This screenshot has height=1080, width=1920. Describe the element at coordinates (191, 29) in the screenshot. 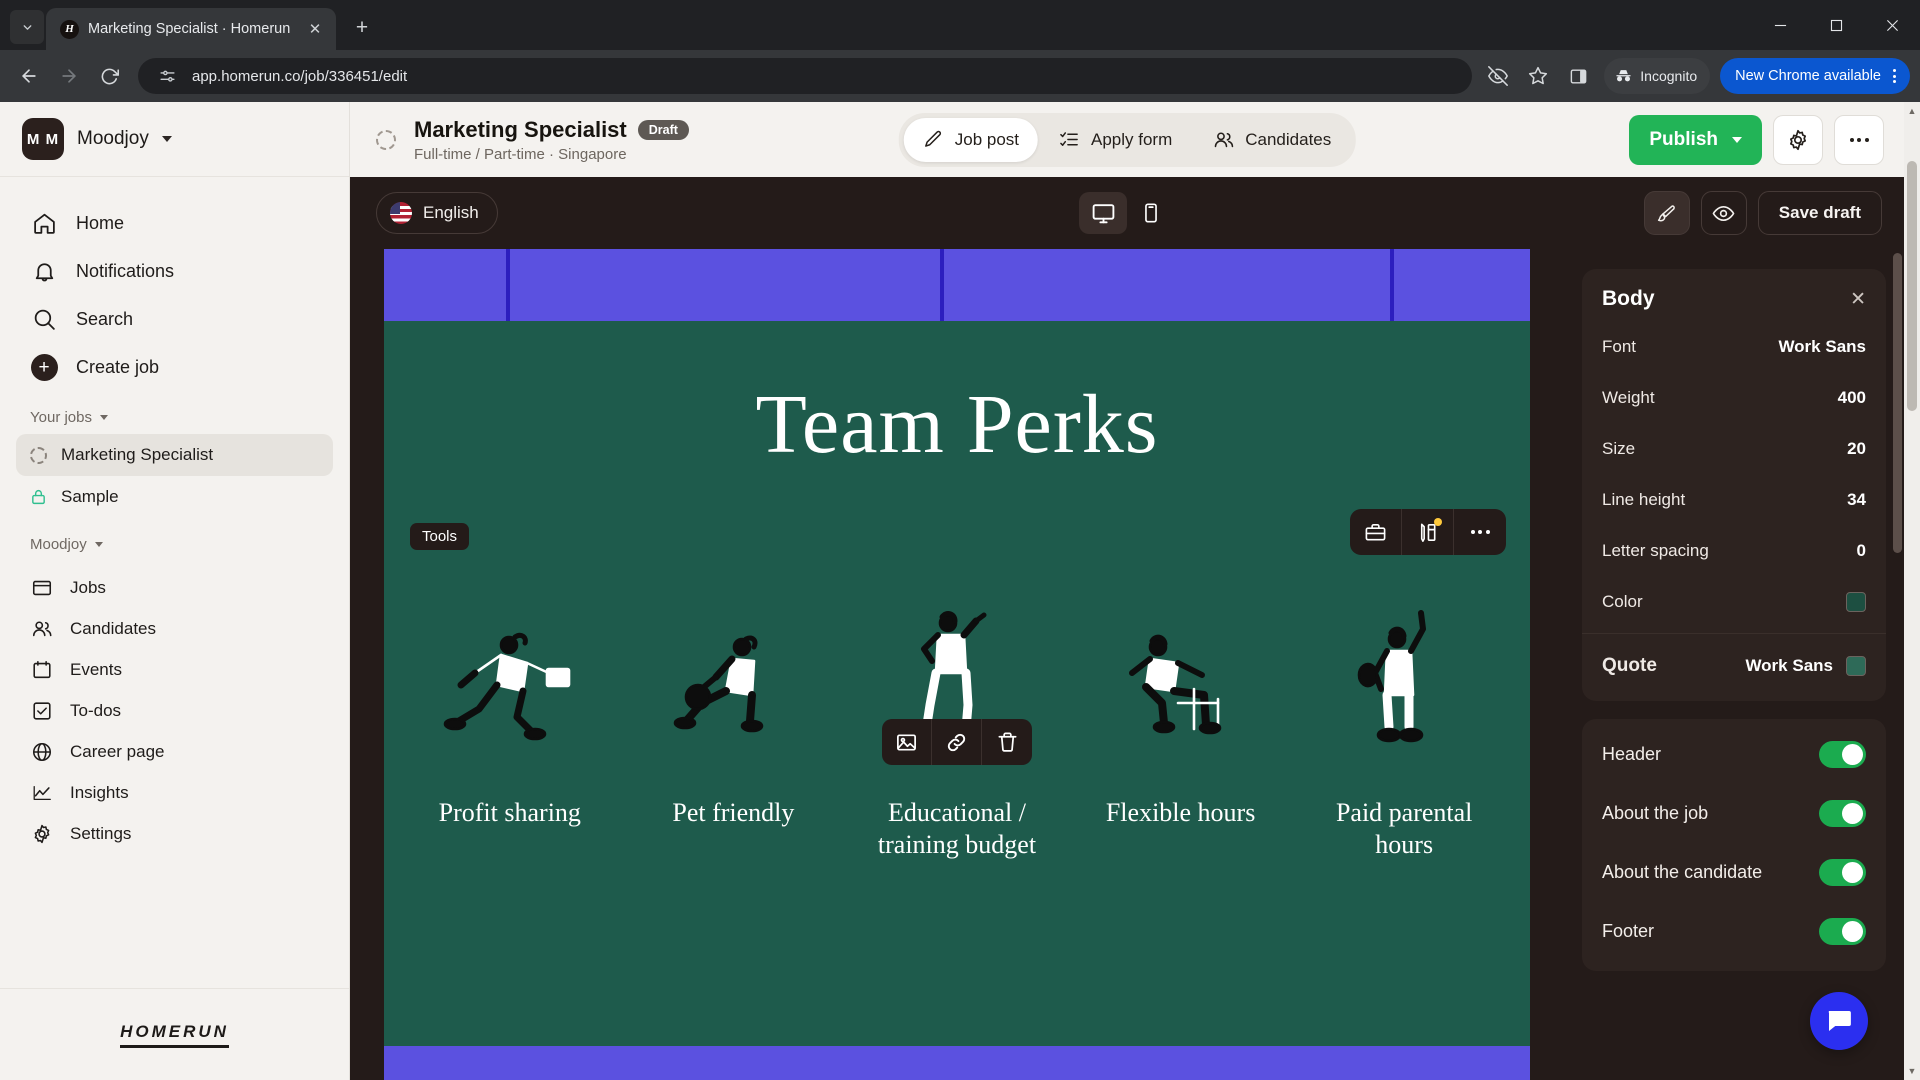

I see `browser-tab: H Marketing Specialist · Homerun ✕` at that location.